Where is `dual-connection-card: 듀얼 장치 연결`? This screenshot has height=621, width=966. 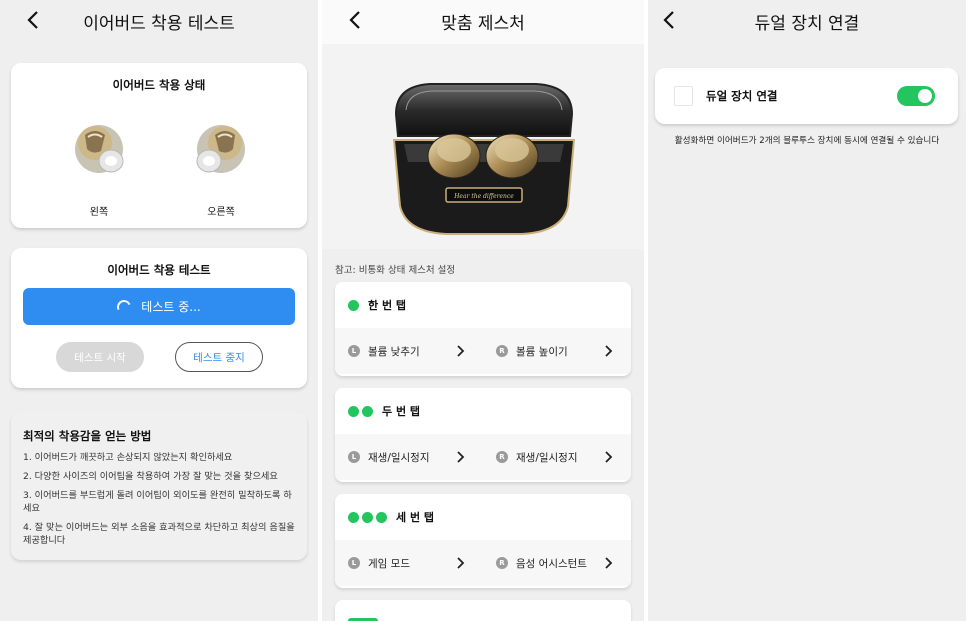
dual-connection-card: 듀얼 장치 연결 is located at coordinates (806, 96).